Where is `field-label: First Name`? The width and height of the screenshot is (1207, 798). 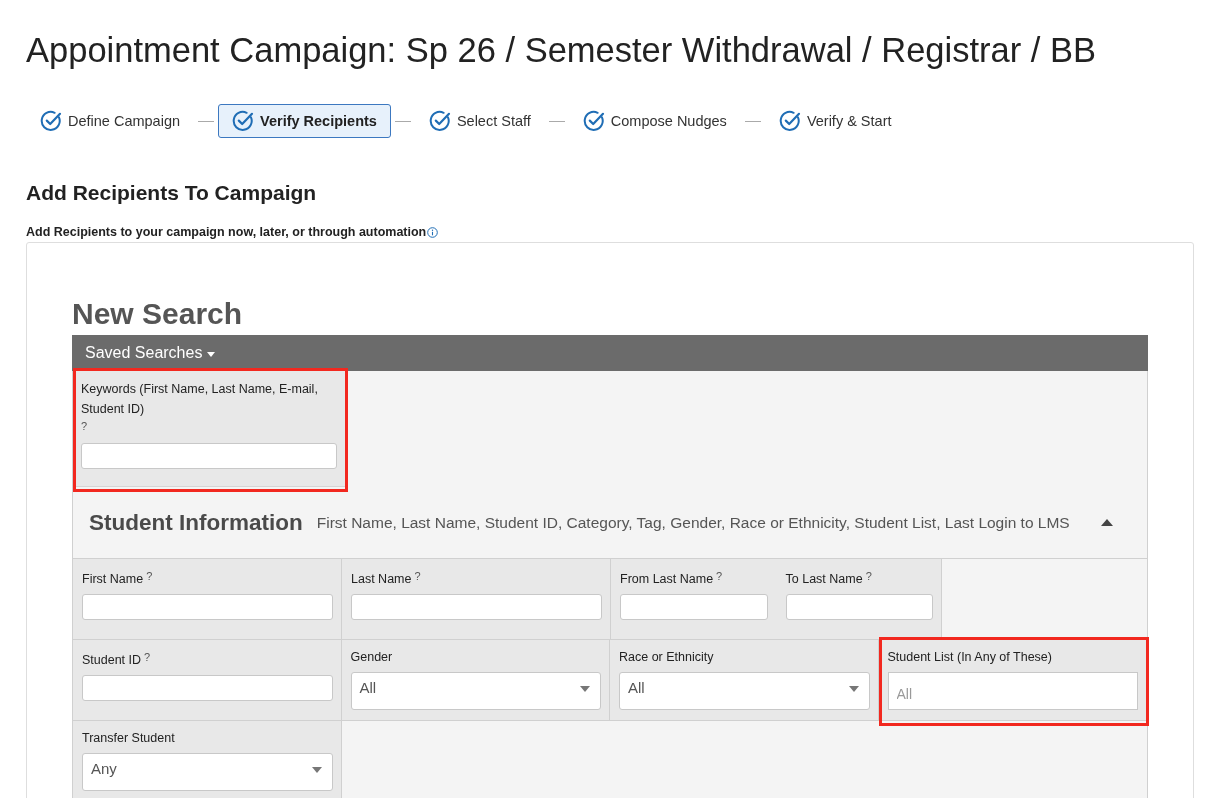
field-label: First Name is located at coordinates (113, 579).